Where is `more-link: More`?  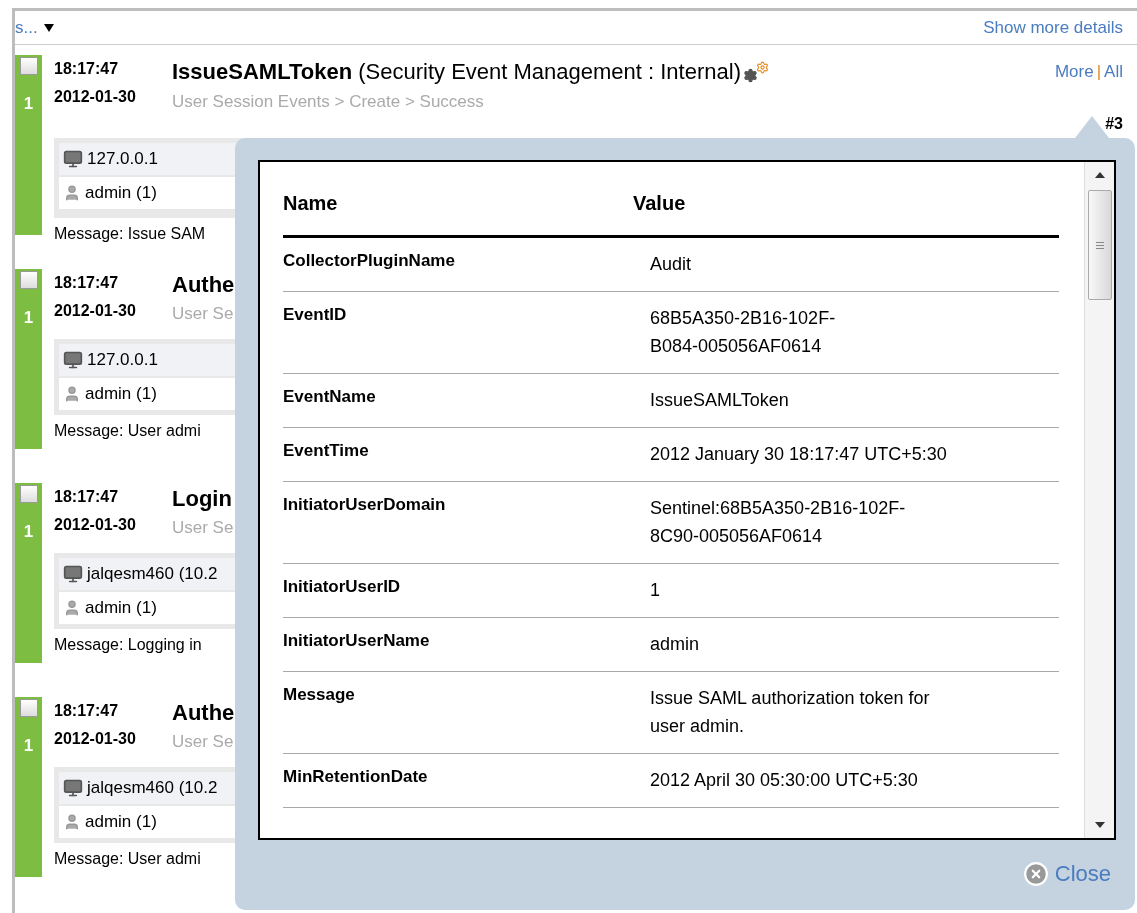
more-link: More is located at coordinates (1074, 71).